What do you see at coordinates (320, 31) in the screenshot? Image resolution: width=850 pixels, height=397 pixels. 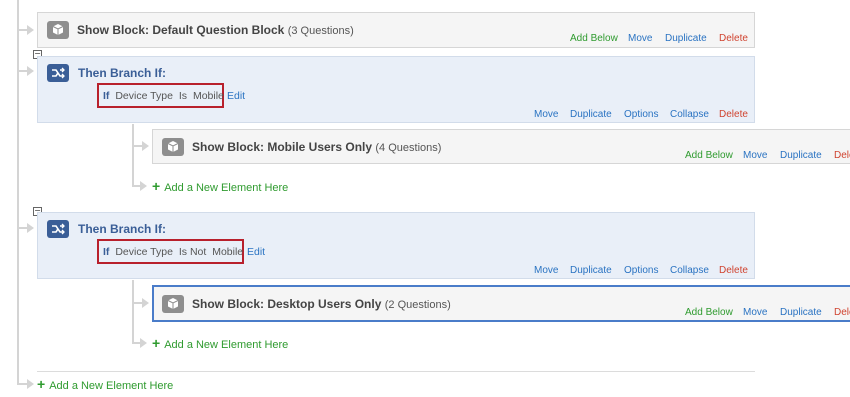 I see `question-count: (3 Questions)` at bounding box center [320, 31].